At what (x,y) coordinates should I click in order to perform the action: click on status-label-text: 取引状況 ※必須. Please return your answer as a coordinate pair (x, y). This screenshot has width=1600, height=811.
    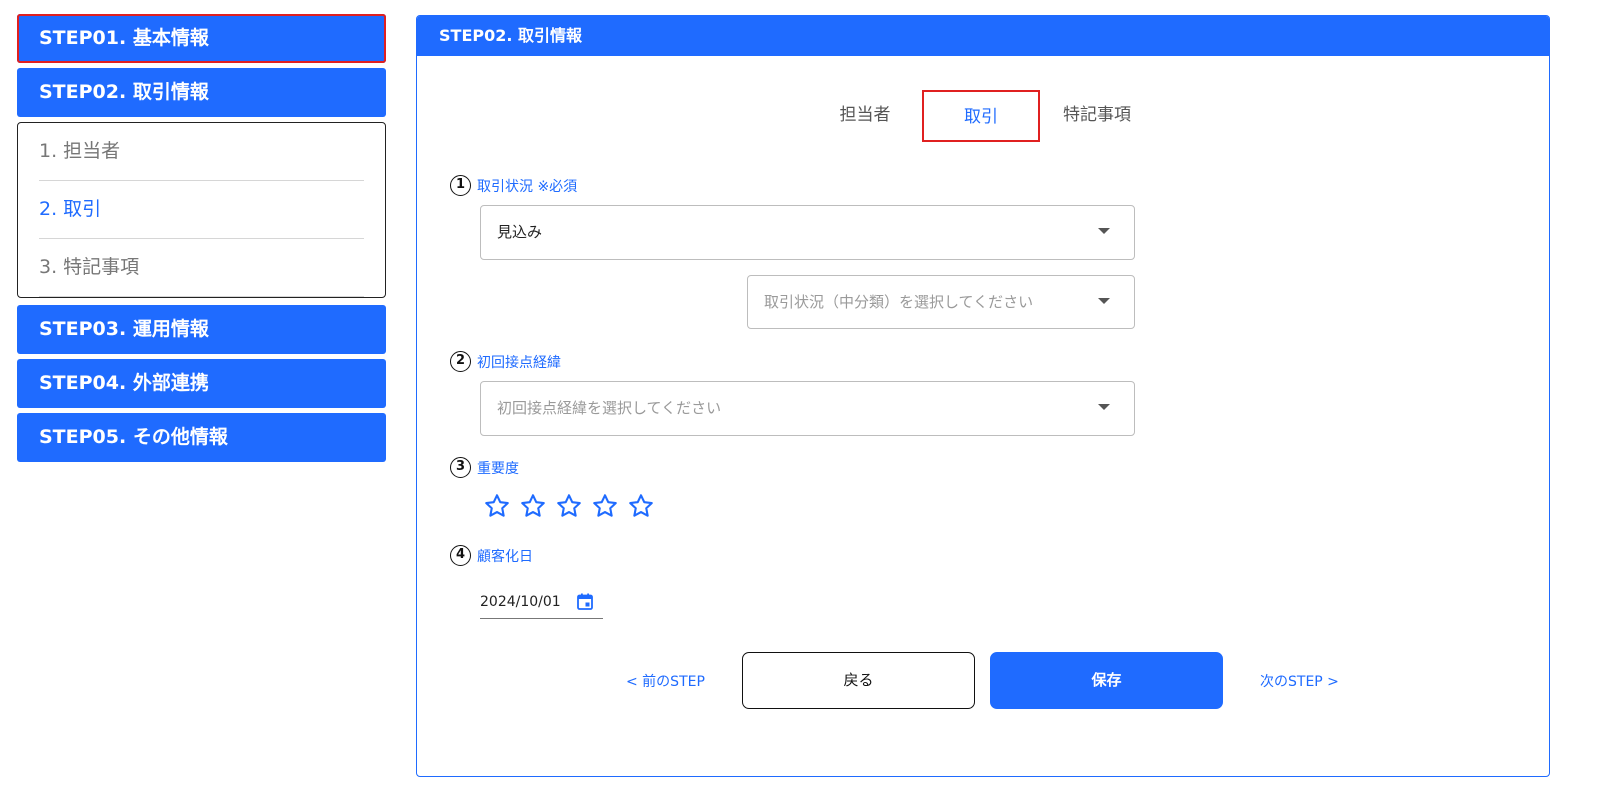
    Looking at the image, I should click on (527, 186).